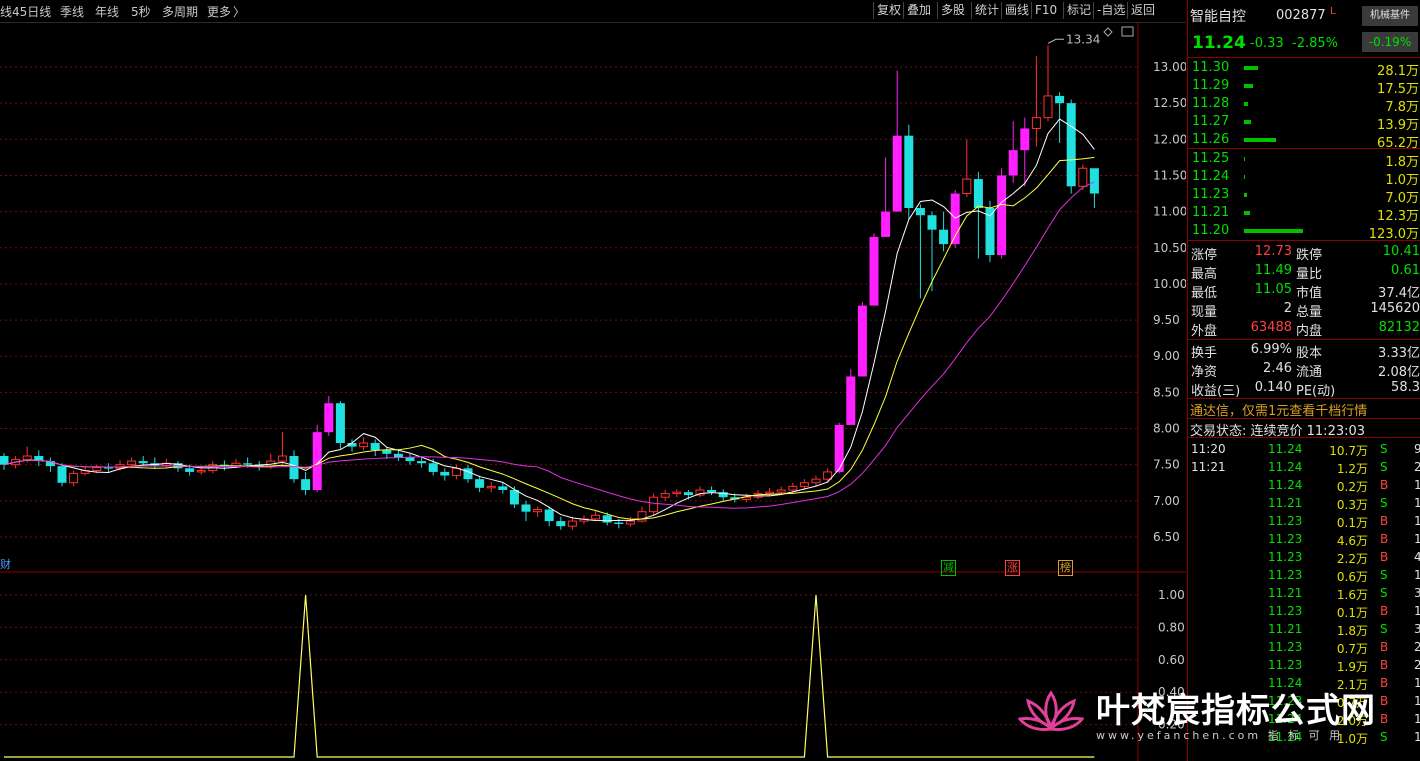  What do you see at coordinates (1304, 576) in the screenshot?
I see `tick-row: 11.23 0.6万 S 1` at bounding box center [1304, 576].